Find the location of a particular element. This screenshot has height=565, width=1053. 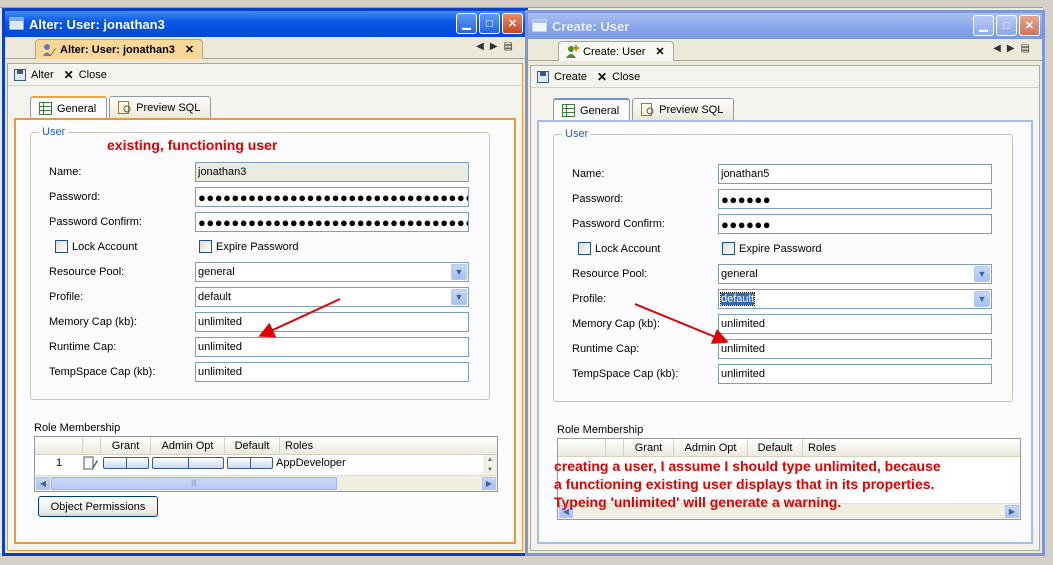

table-row: 1 AppDeveloper is located at coordinates (266, 463).